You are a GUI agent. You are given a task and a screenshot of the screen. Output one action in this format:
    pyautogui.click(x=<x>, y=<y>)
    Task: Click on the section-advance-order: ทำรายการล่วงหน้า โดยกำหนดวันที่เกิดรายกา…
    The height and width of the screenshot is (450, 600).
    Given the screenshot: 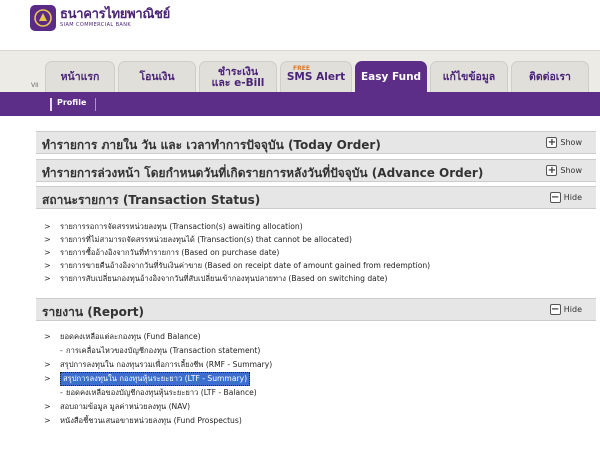 What is the action you would take?
    pyautogui.click(x=316, y=170)
    